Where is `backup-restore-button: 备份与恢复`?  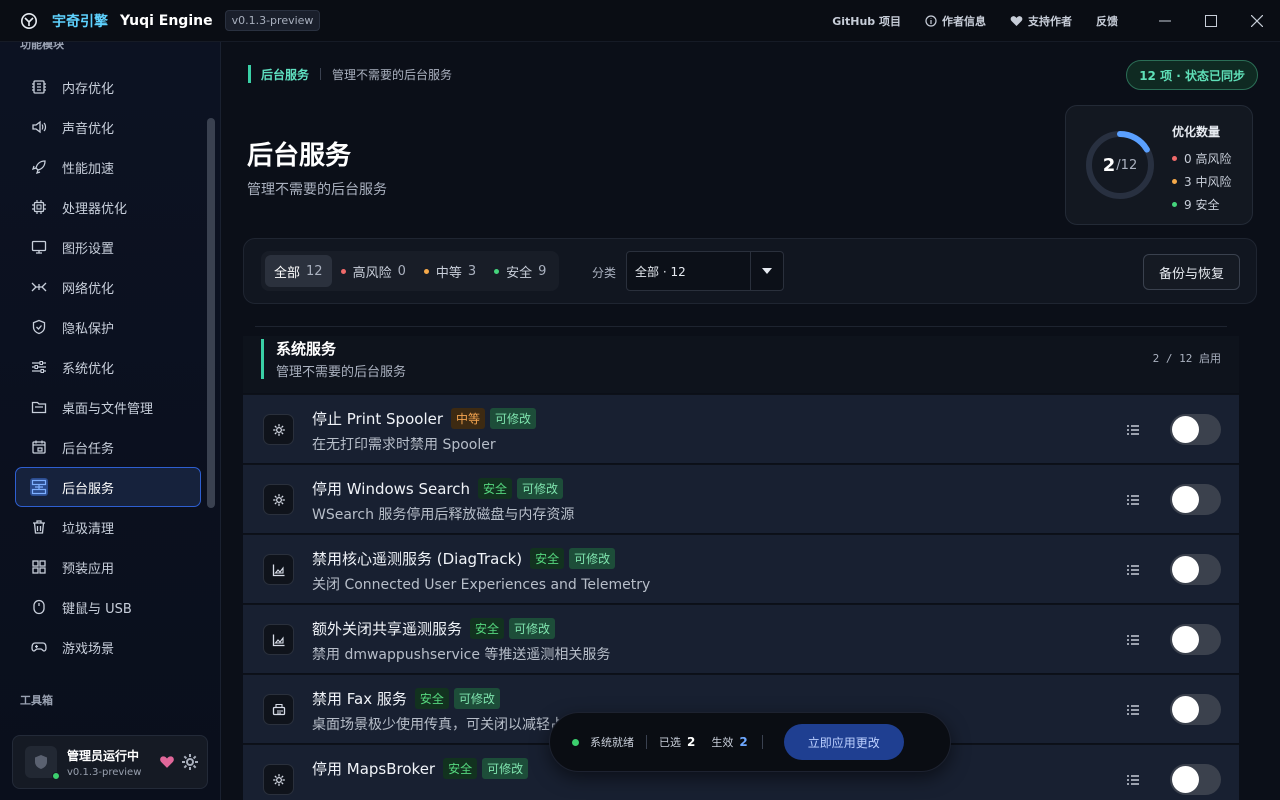 backup-restore-button: 备份与恢复 is located at coordinates (1191, 272).